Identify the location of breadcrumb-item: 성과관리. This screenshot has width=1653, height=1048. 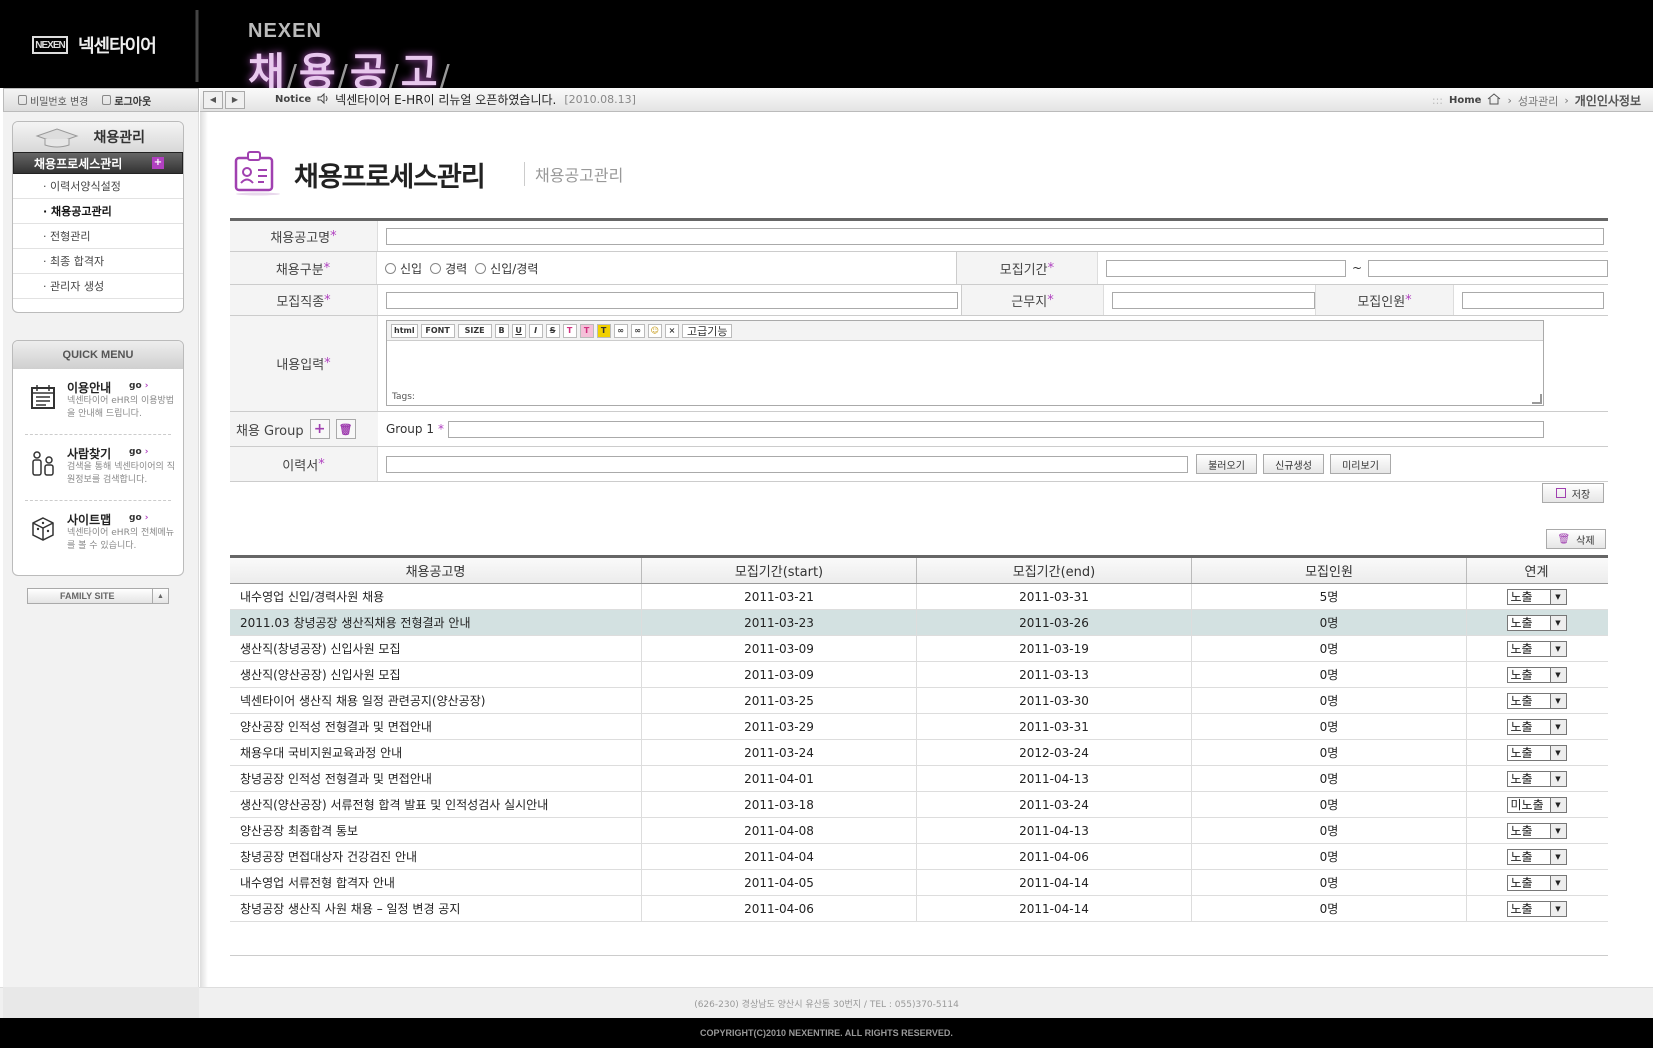
(1538, 101).